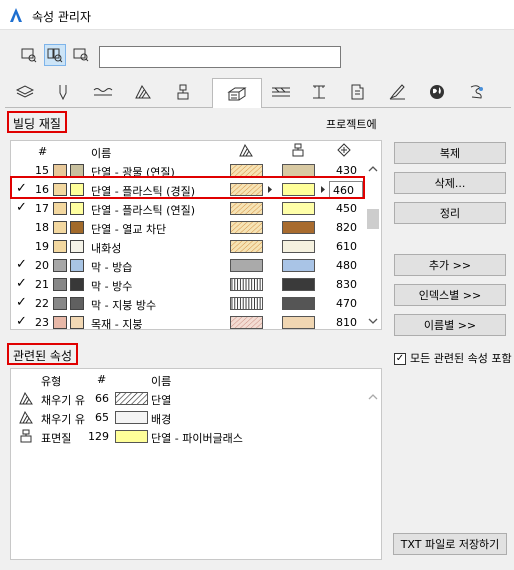 This screenshot has width=514, height=570. I want to click on related-row: 채우기 유 66 단열, so click(188, 398).